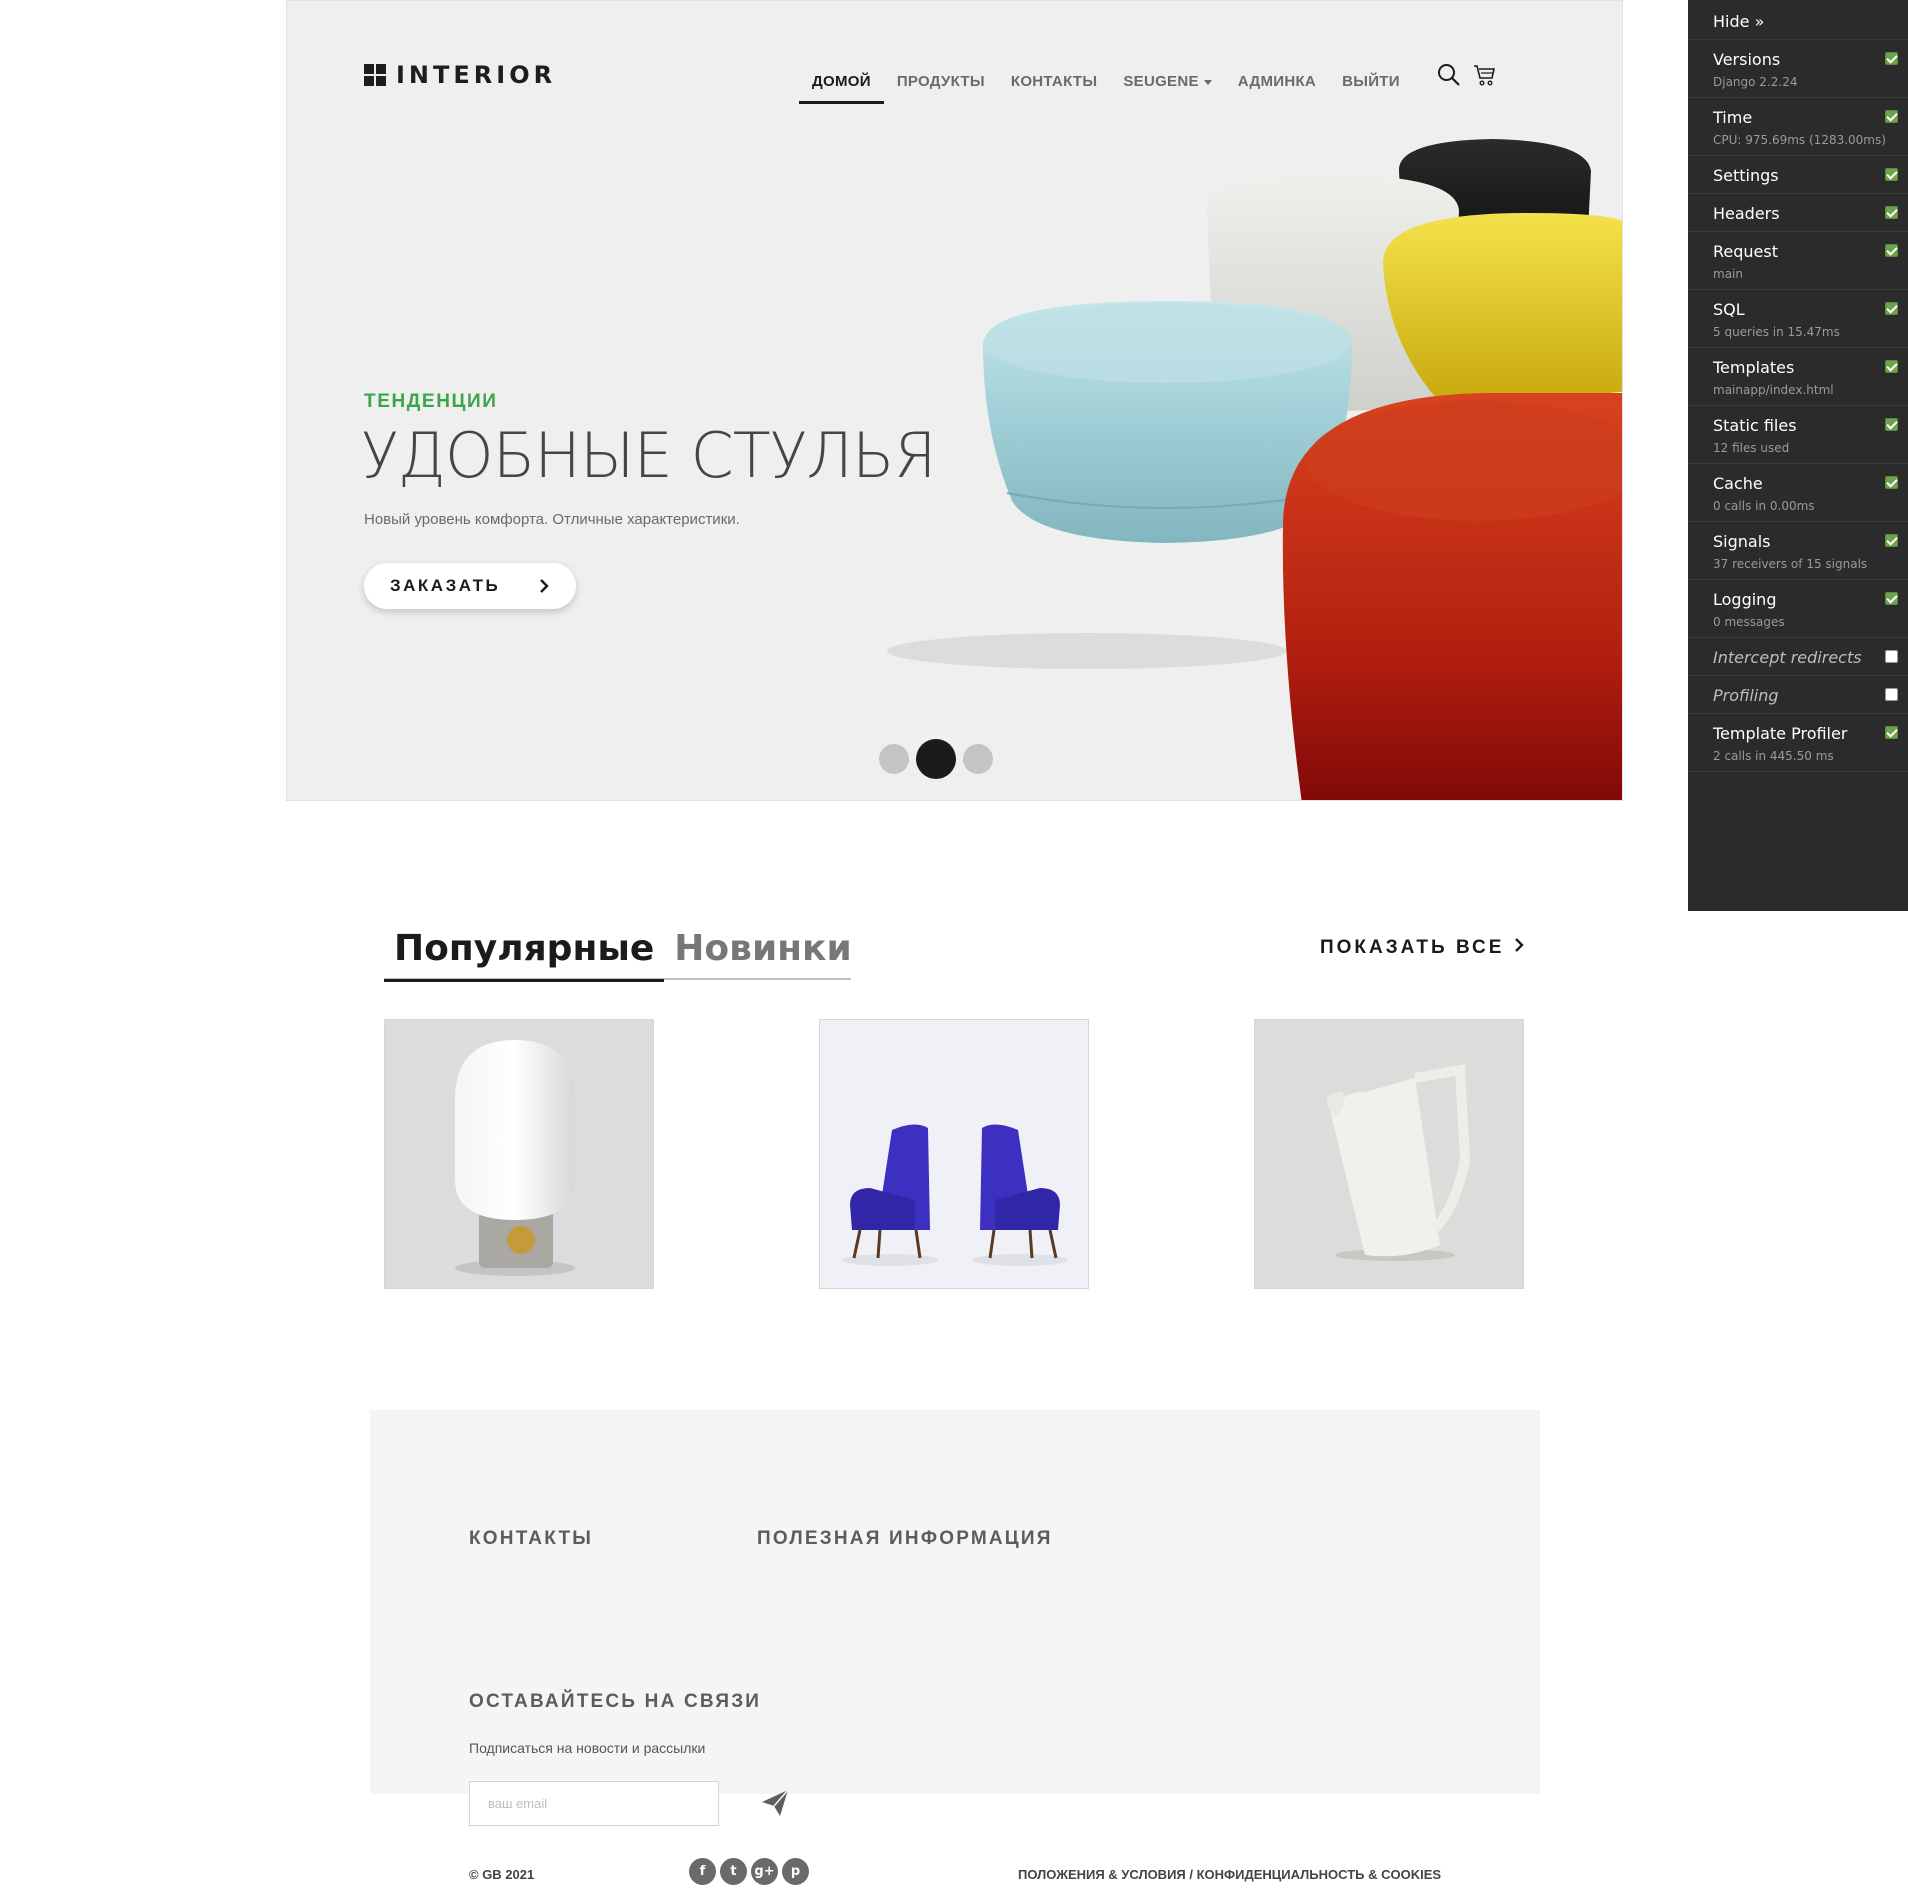  What do you see at coordinates (1449, 77) in the screenshot?
I see `search-icon` at bounding box center [1449, 77].